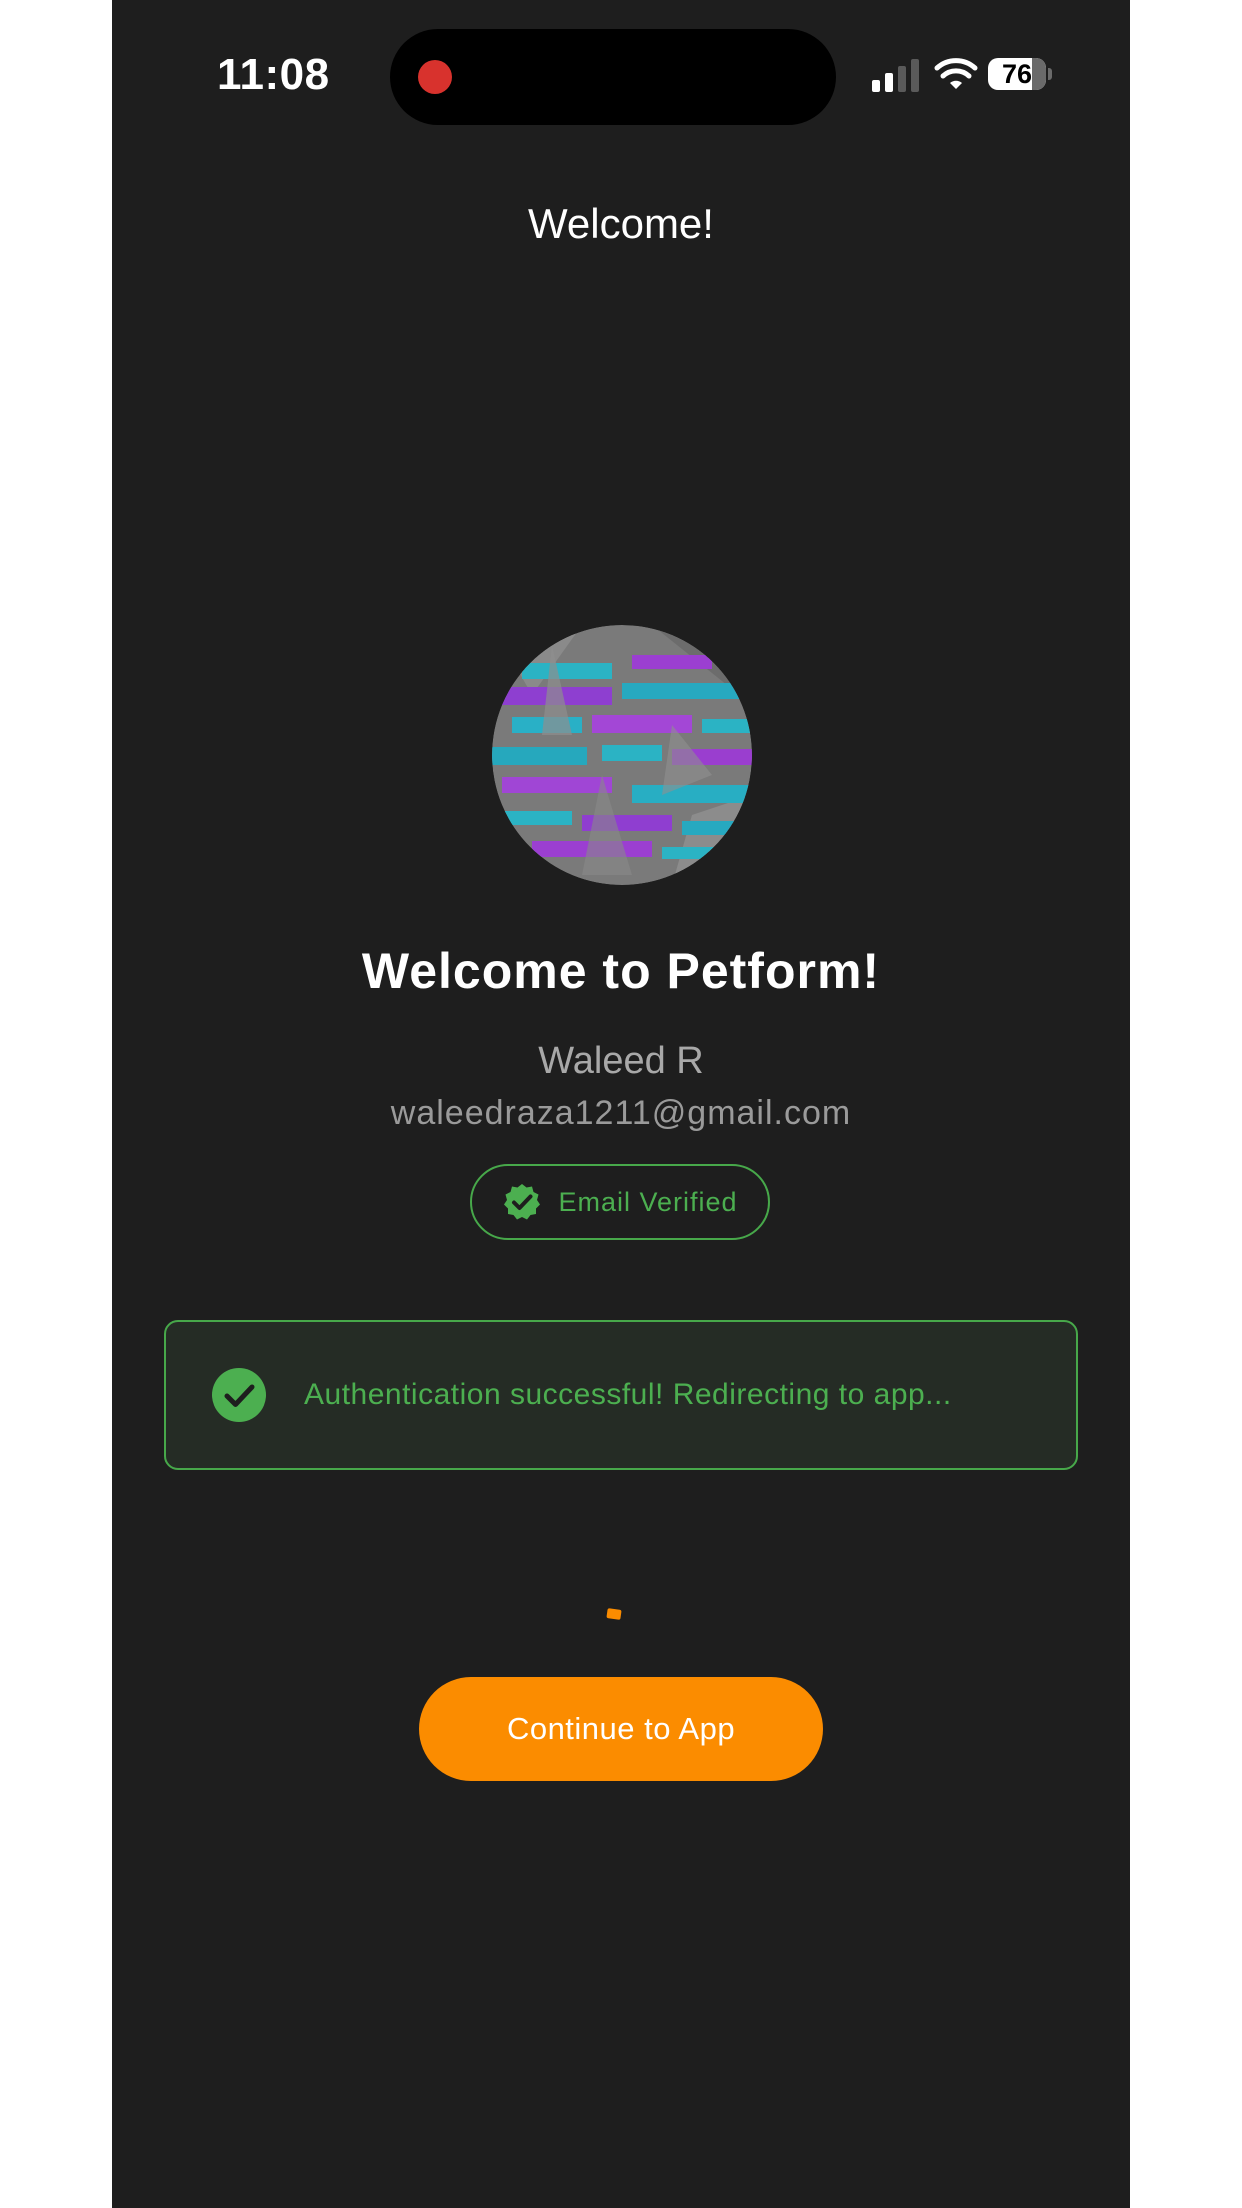 The height and width of the screenshot is (2208, 1242). I want to click on dynamic-island, so click(613, 77).